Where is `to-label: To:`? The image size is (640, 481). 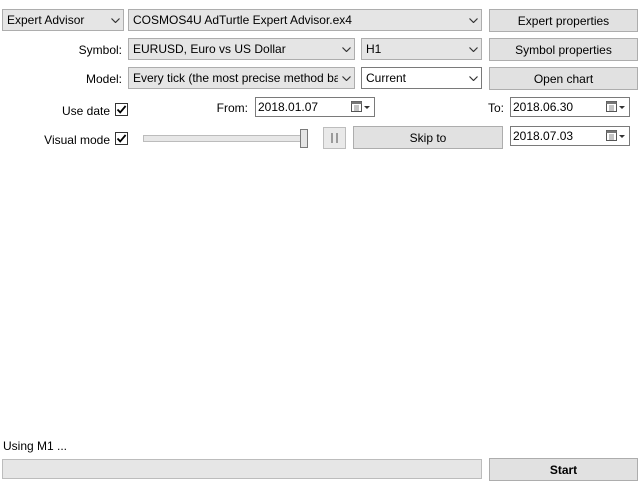
to-label: To: is located at coordinates (495, 108).